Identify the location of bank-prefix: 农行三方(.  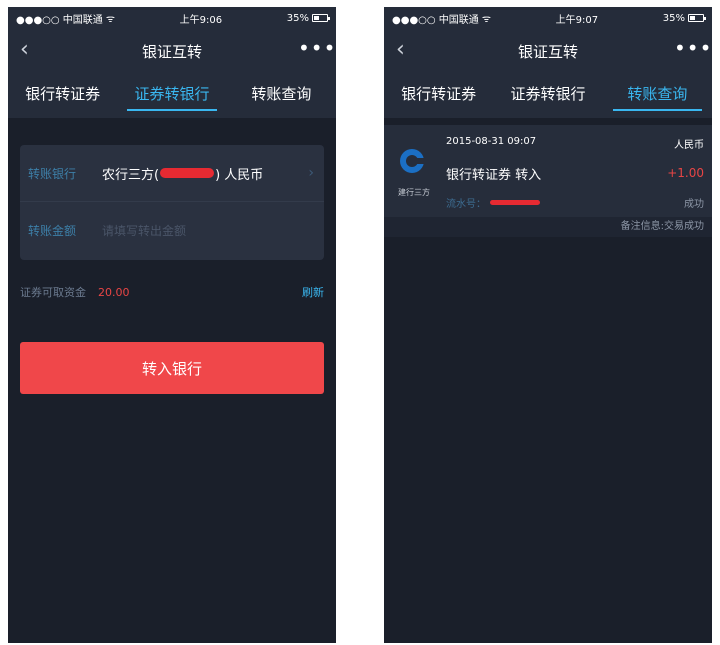
(131, 175).